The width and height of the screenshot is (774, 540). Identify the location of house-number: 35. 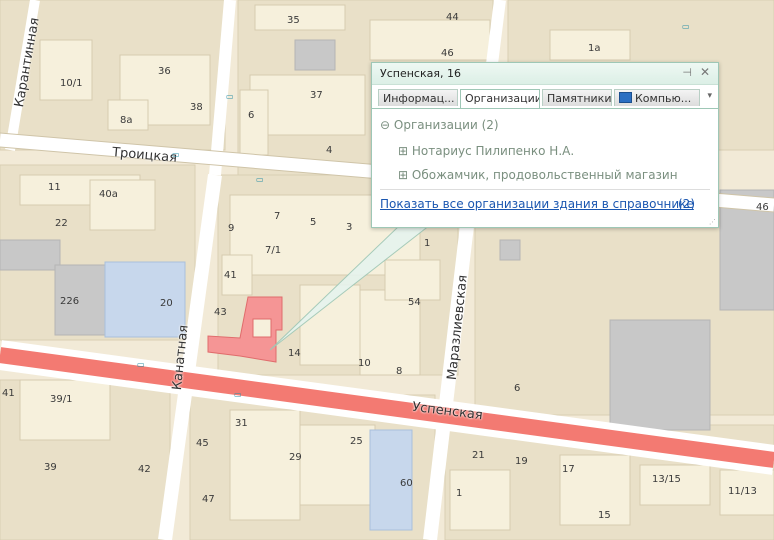
(293, 20).